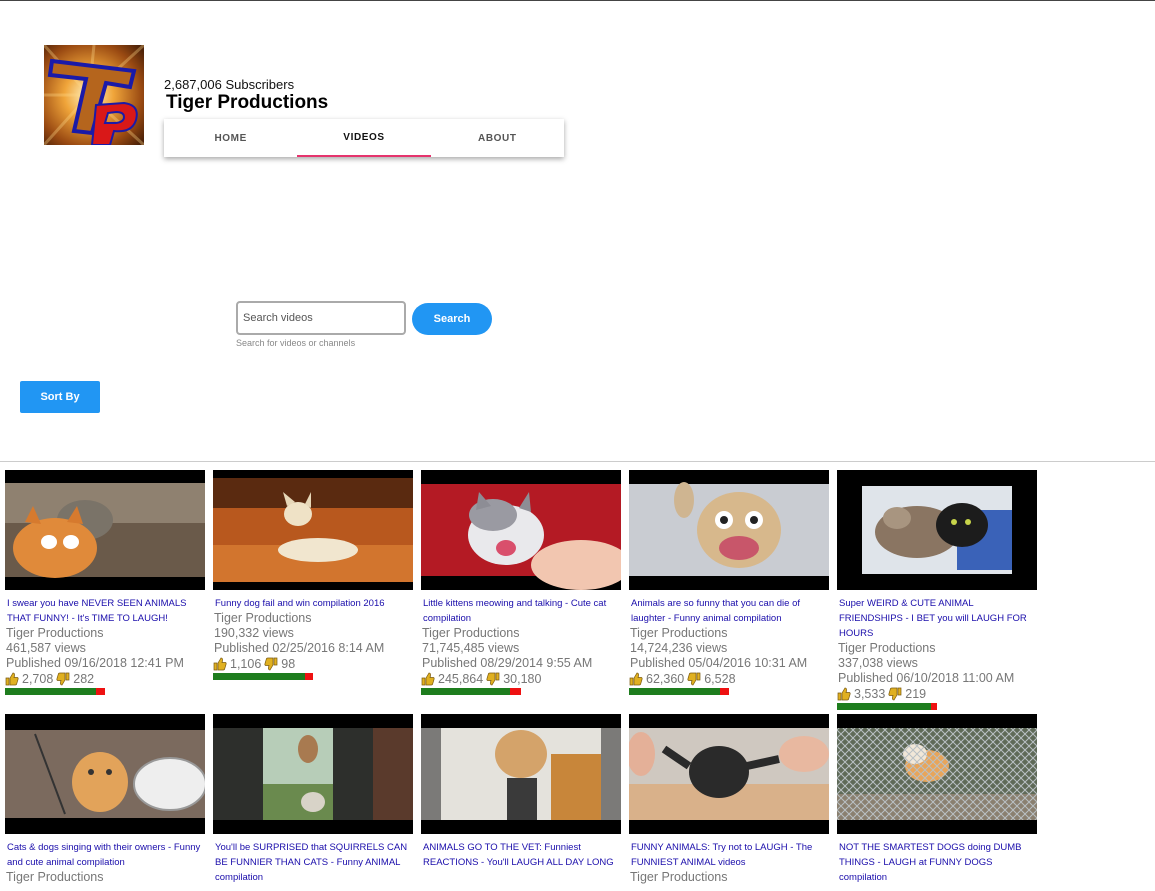 The height and width of the screenshot is (891, 1155). I want to click on video-rating: 3,533 219, so click(937, 694).